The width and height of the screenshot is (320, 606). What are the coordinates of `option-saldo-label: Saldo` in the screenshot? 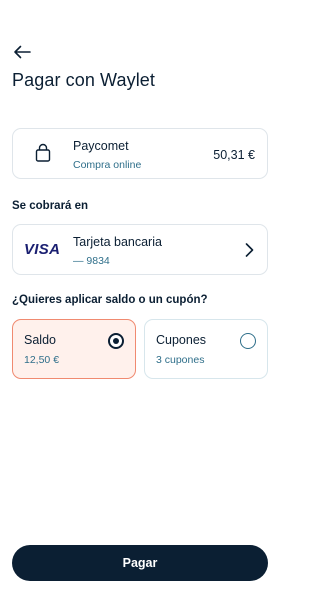 It's located at (40, 340).